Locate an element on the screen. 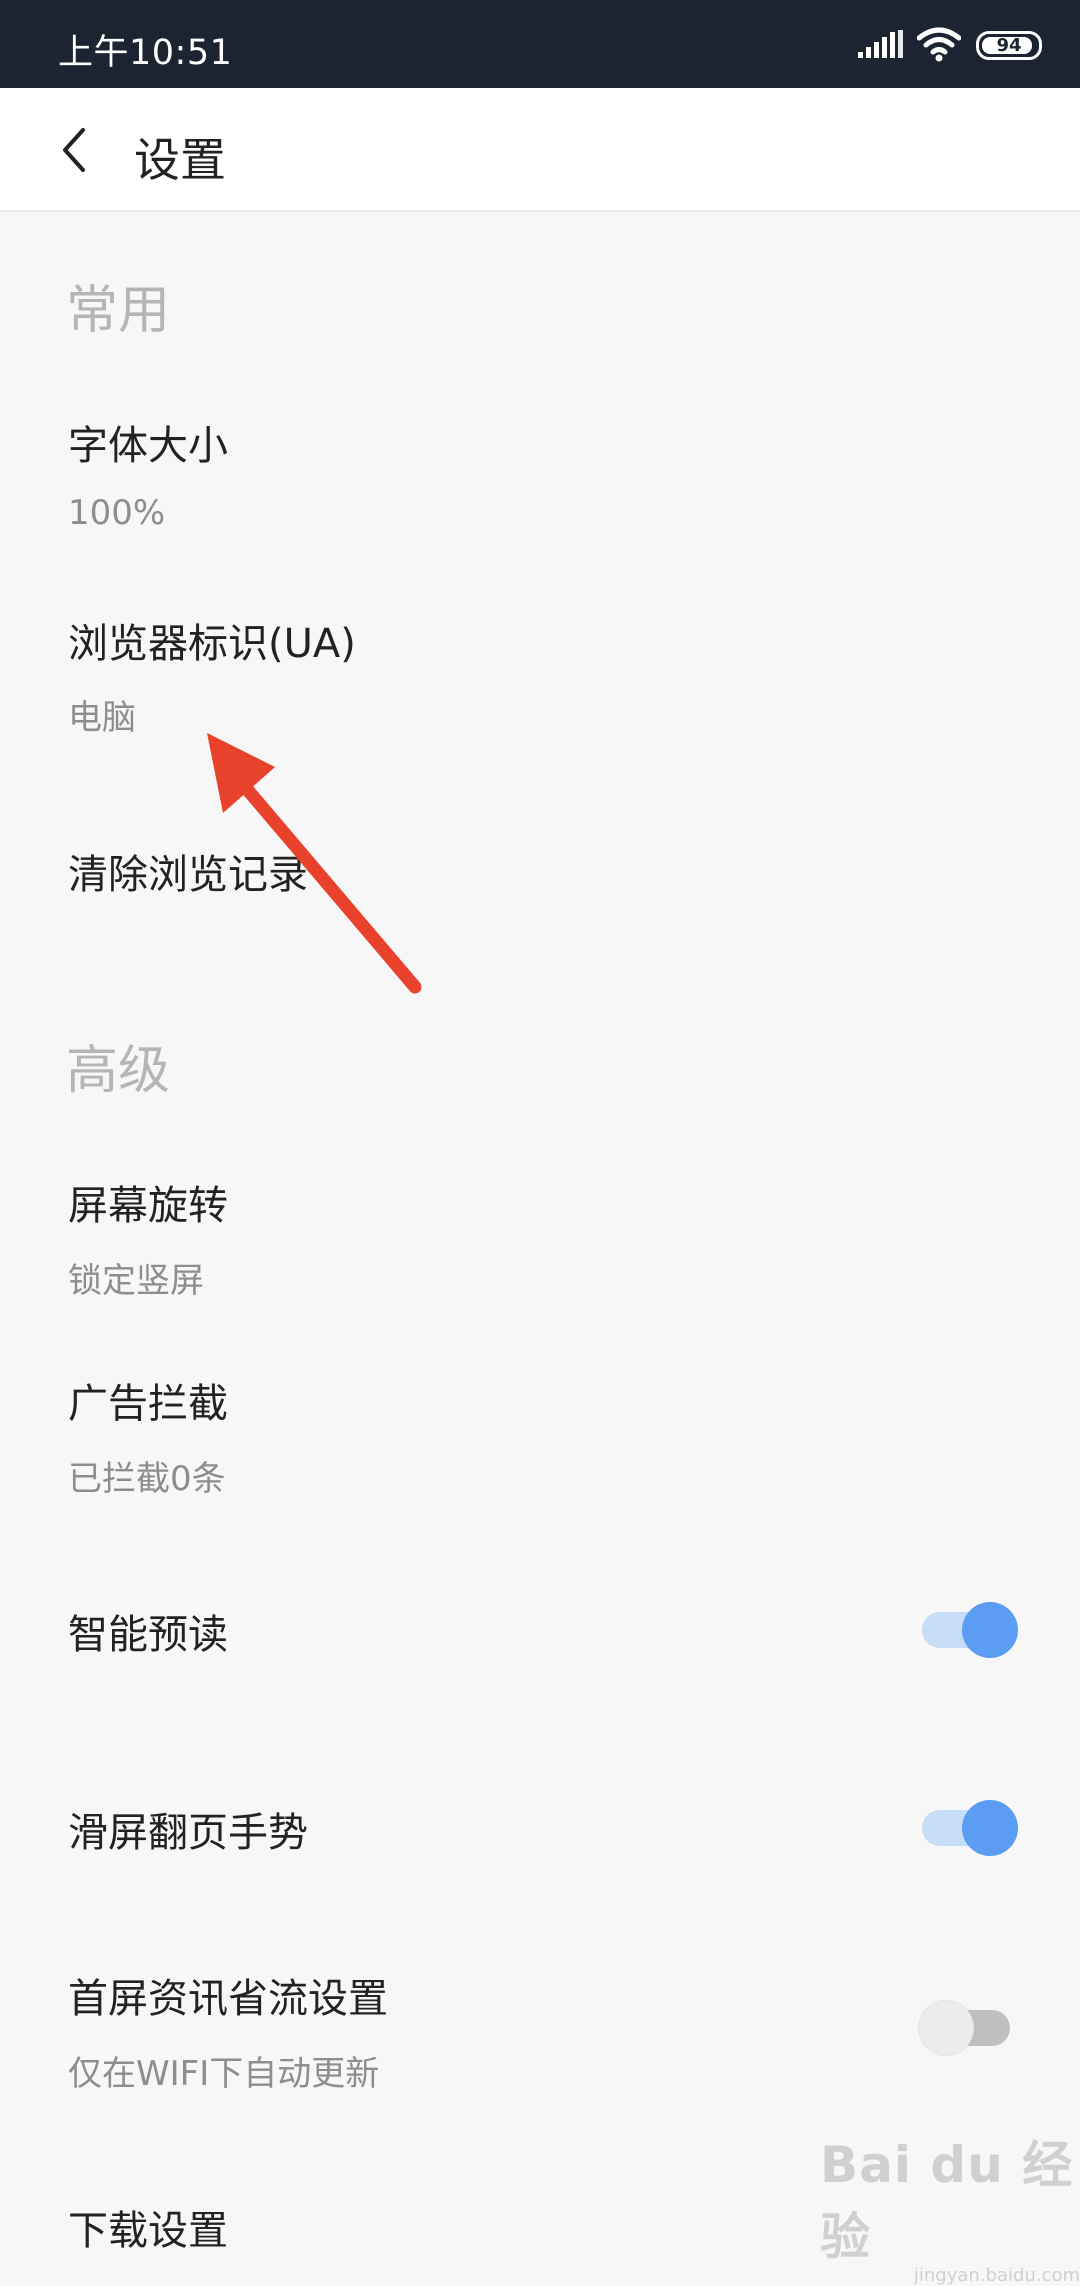 This screenshot has width=1080, height=2286. setting-ad-block-value: 已拦截0条 is located at coordinates (147, 1479).